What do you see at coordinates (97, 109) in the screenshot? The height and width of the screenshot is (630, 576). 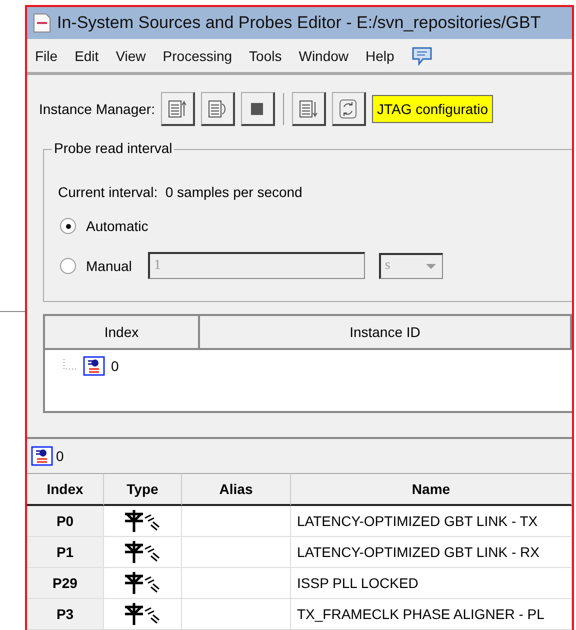 I see `toolbar-label: Instance Manager:` at bounding box center [97, 109].